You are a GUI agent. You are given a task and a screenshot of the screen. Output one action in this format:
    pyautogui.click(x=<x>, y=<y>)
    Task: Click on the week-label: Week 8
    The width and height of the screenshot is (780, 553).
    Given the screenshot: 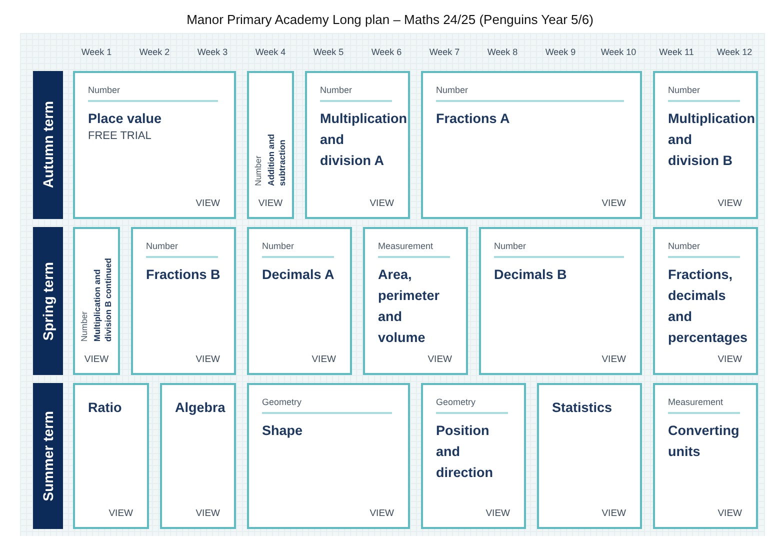 What is the action you would take?
    pyautogui.click(x=502, y=52)
    